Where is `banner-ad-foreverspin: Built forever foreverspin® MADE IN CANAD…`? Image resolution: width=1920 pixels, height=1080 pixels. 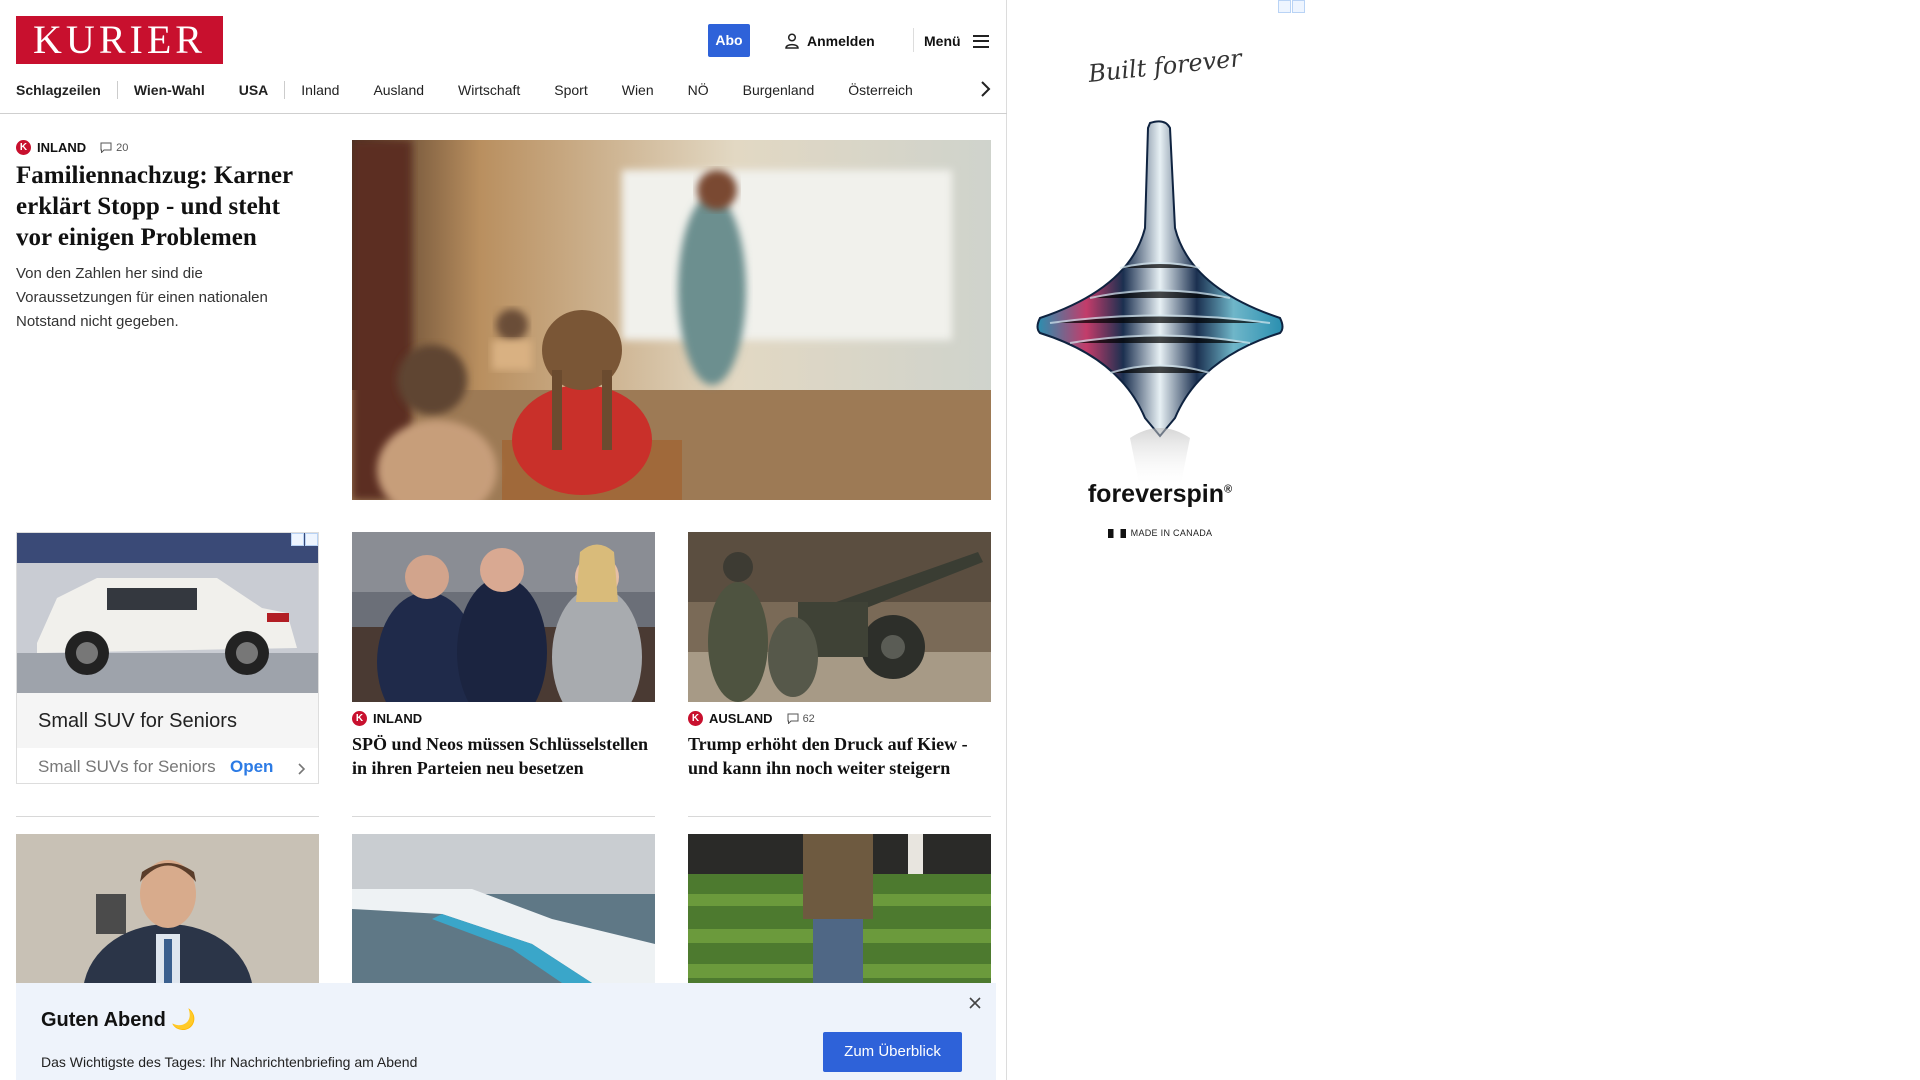 banner-ad-foreverspin: Built forever foreverspin® MADE IN CANAD… is located at coordinates (1160, 304).